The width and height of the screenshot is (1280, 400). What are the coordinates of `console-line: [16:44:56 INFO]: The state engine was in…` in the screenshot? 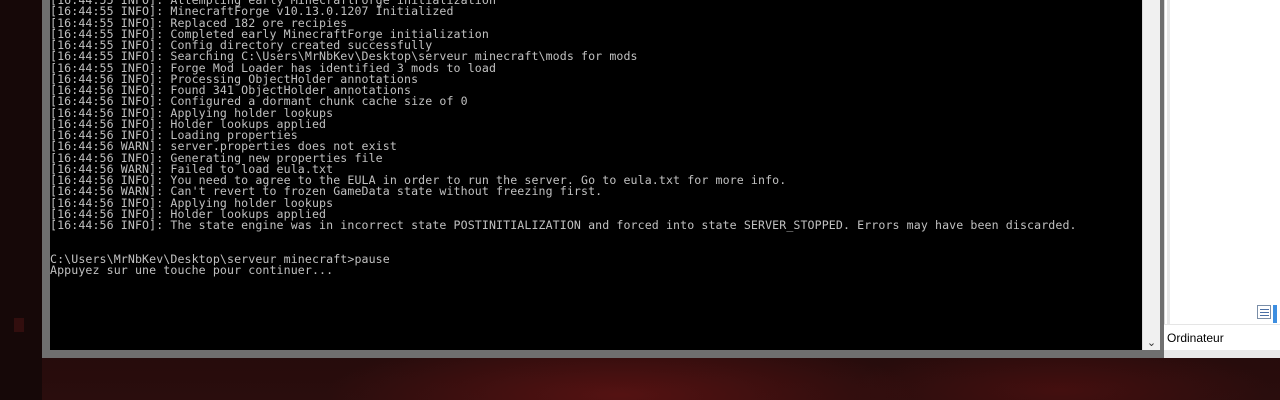 It's located at (563, 225).